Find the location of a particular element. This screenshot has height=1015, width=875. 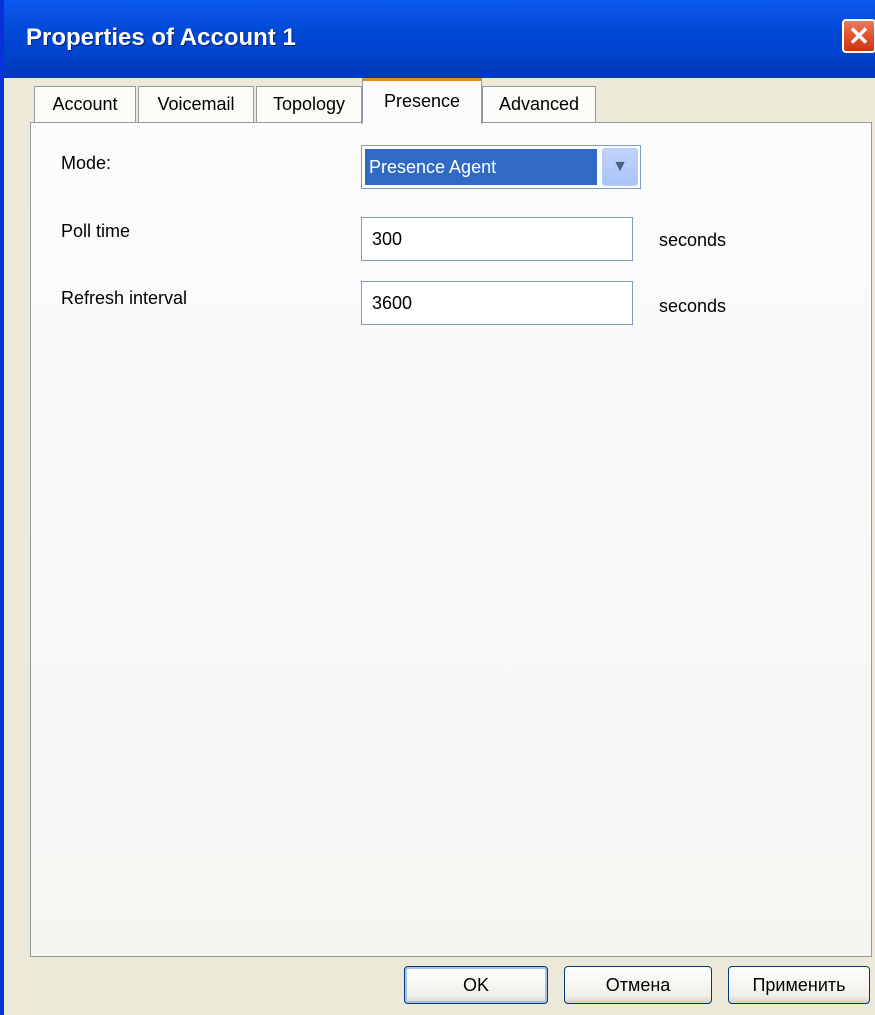

tab-presence: Presence is located at coordinates (422, 101).